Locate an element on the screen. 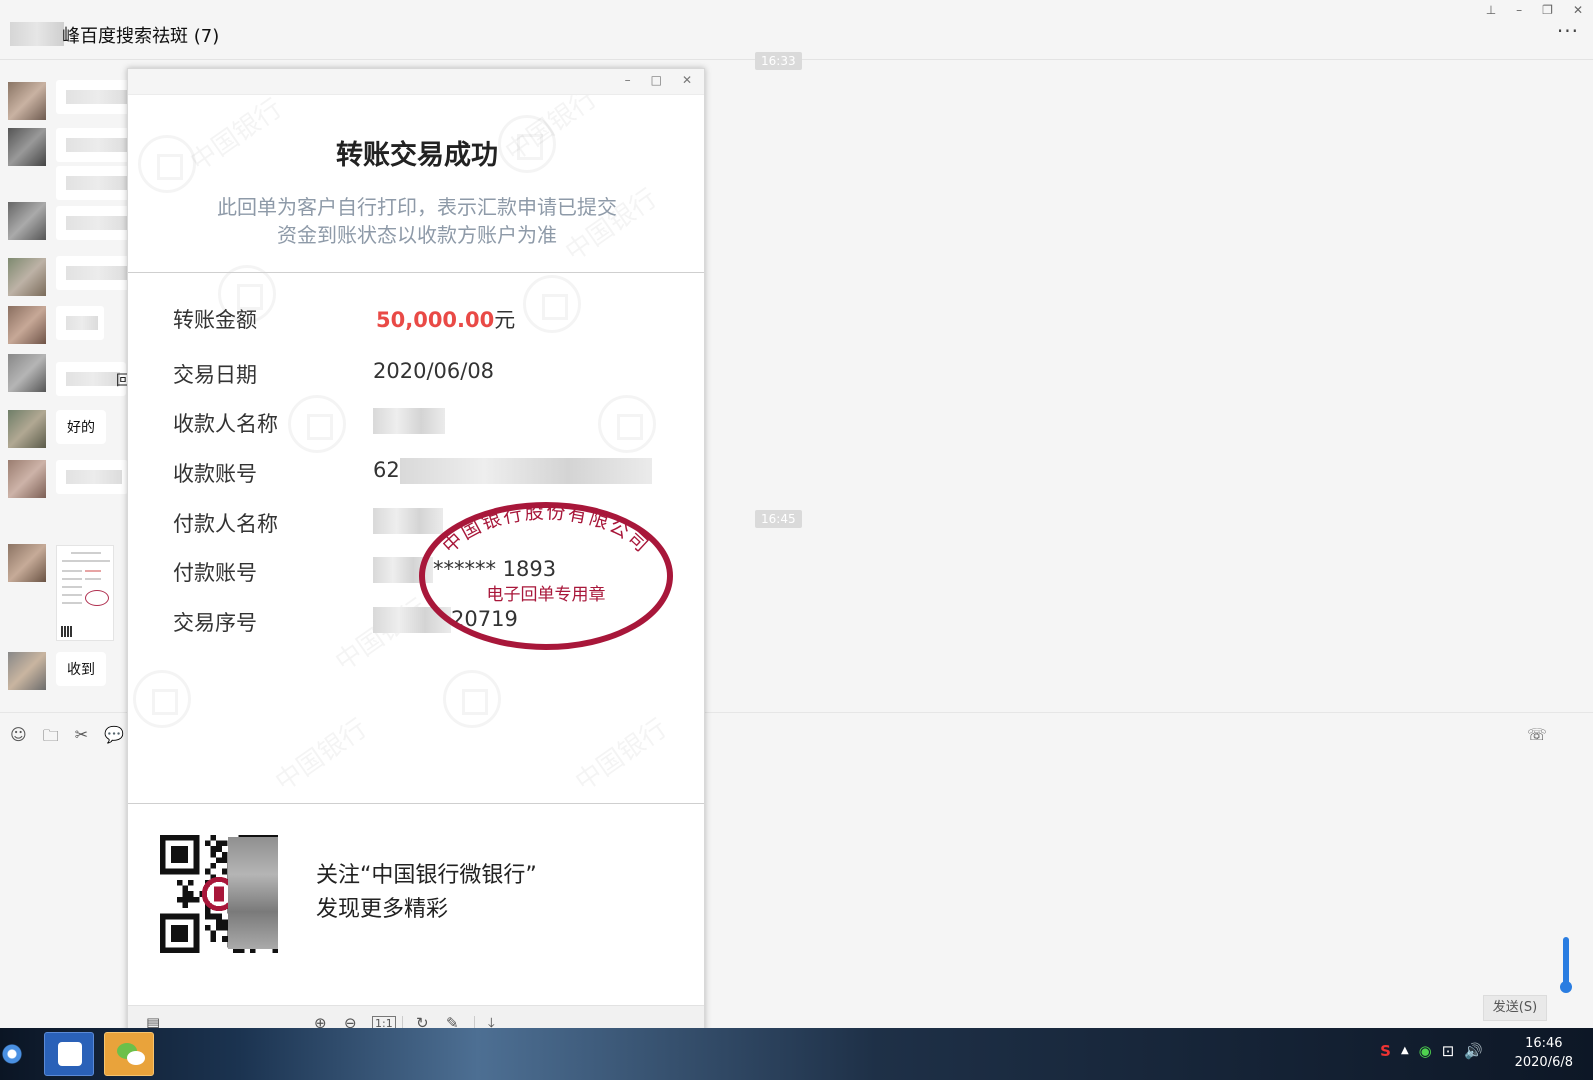 The width and height of the screenshot is (1593, 1080). field-label: 收款账号 is located at coordinates (215, 474).